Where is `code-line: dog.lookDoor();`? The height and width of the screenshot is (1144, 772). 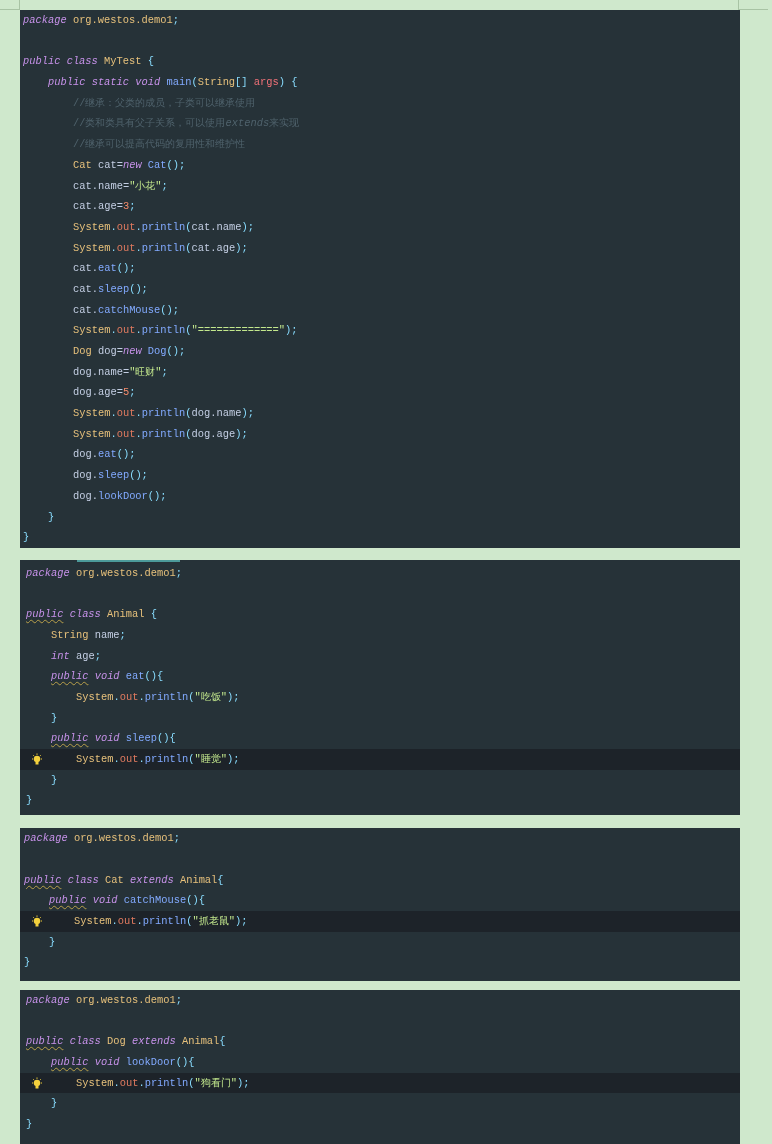 code-line: dog.lookDoor(); is located at coordinates (120, 495).